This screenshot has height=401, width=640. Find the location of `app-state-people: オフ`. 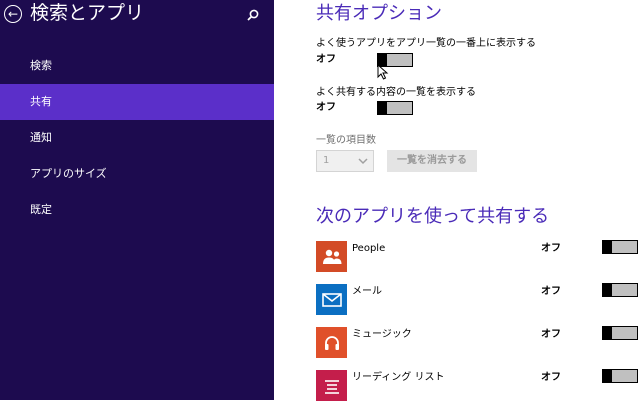

app-state-people: オフ is located at coordinates (551, 248).